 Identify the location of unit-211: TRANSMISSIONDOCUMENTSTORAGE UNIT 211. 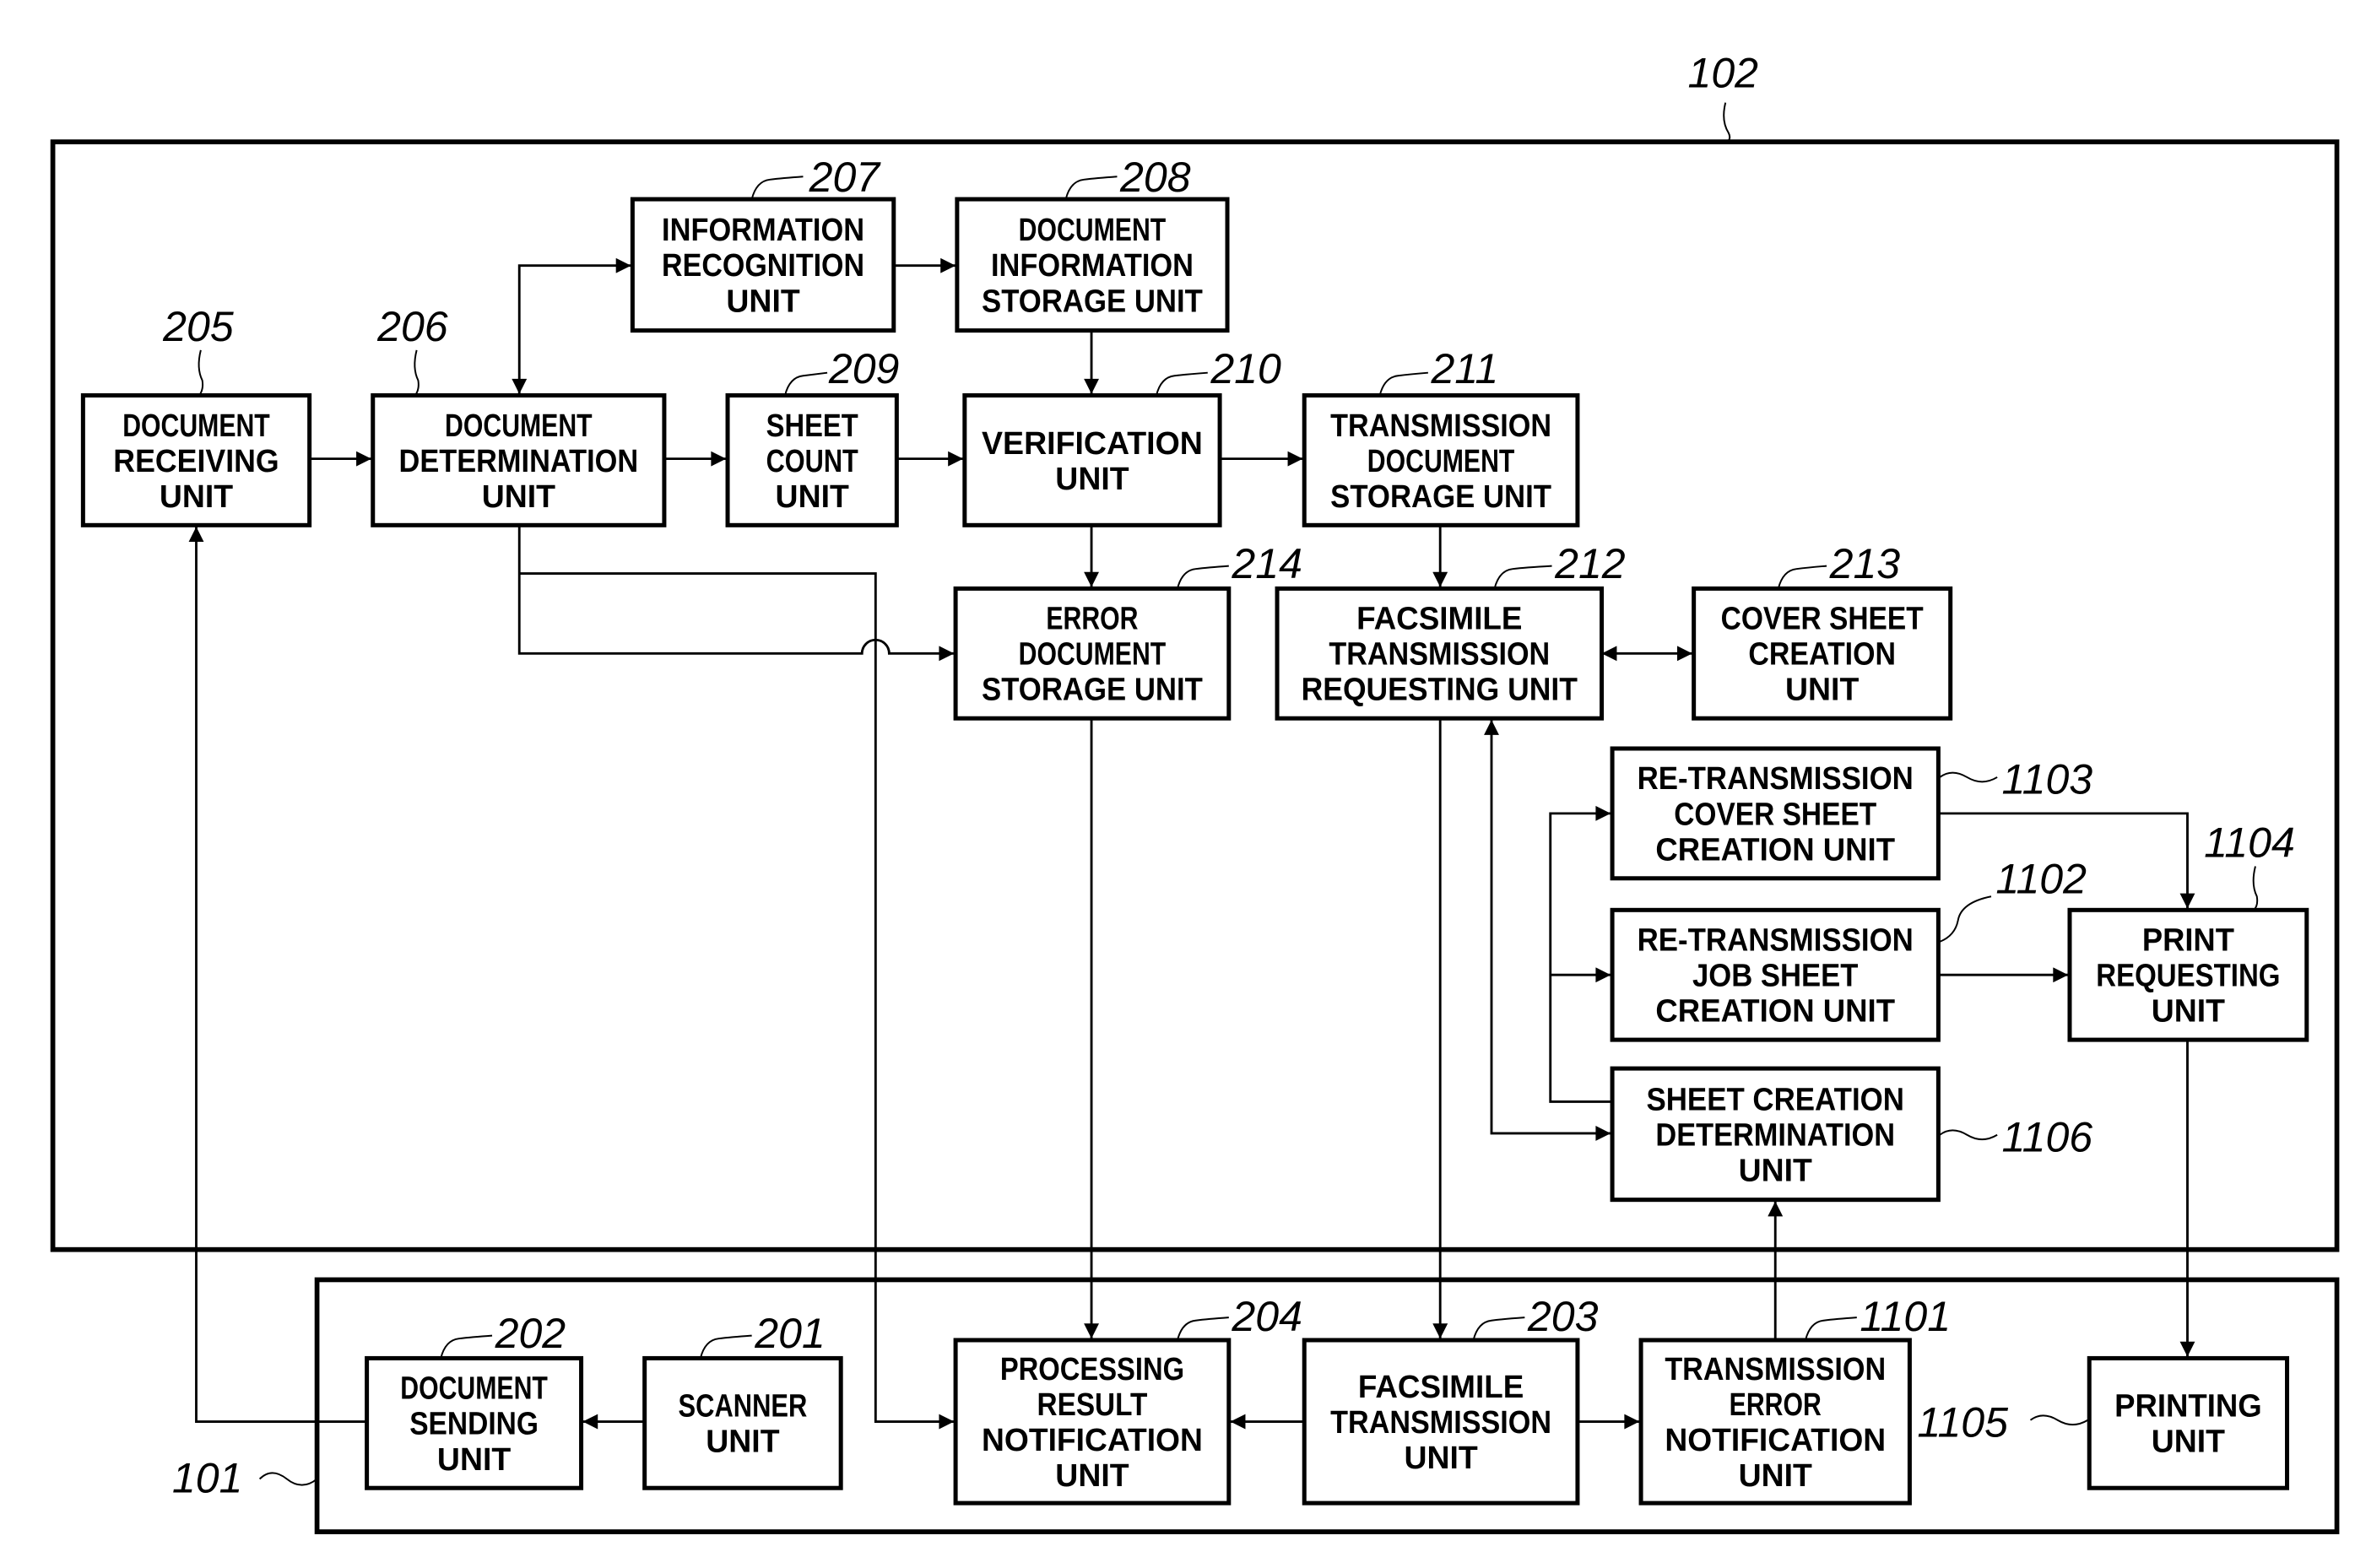
(1441, 436).